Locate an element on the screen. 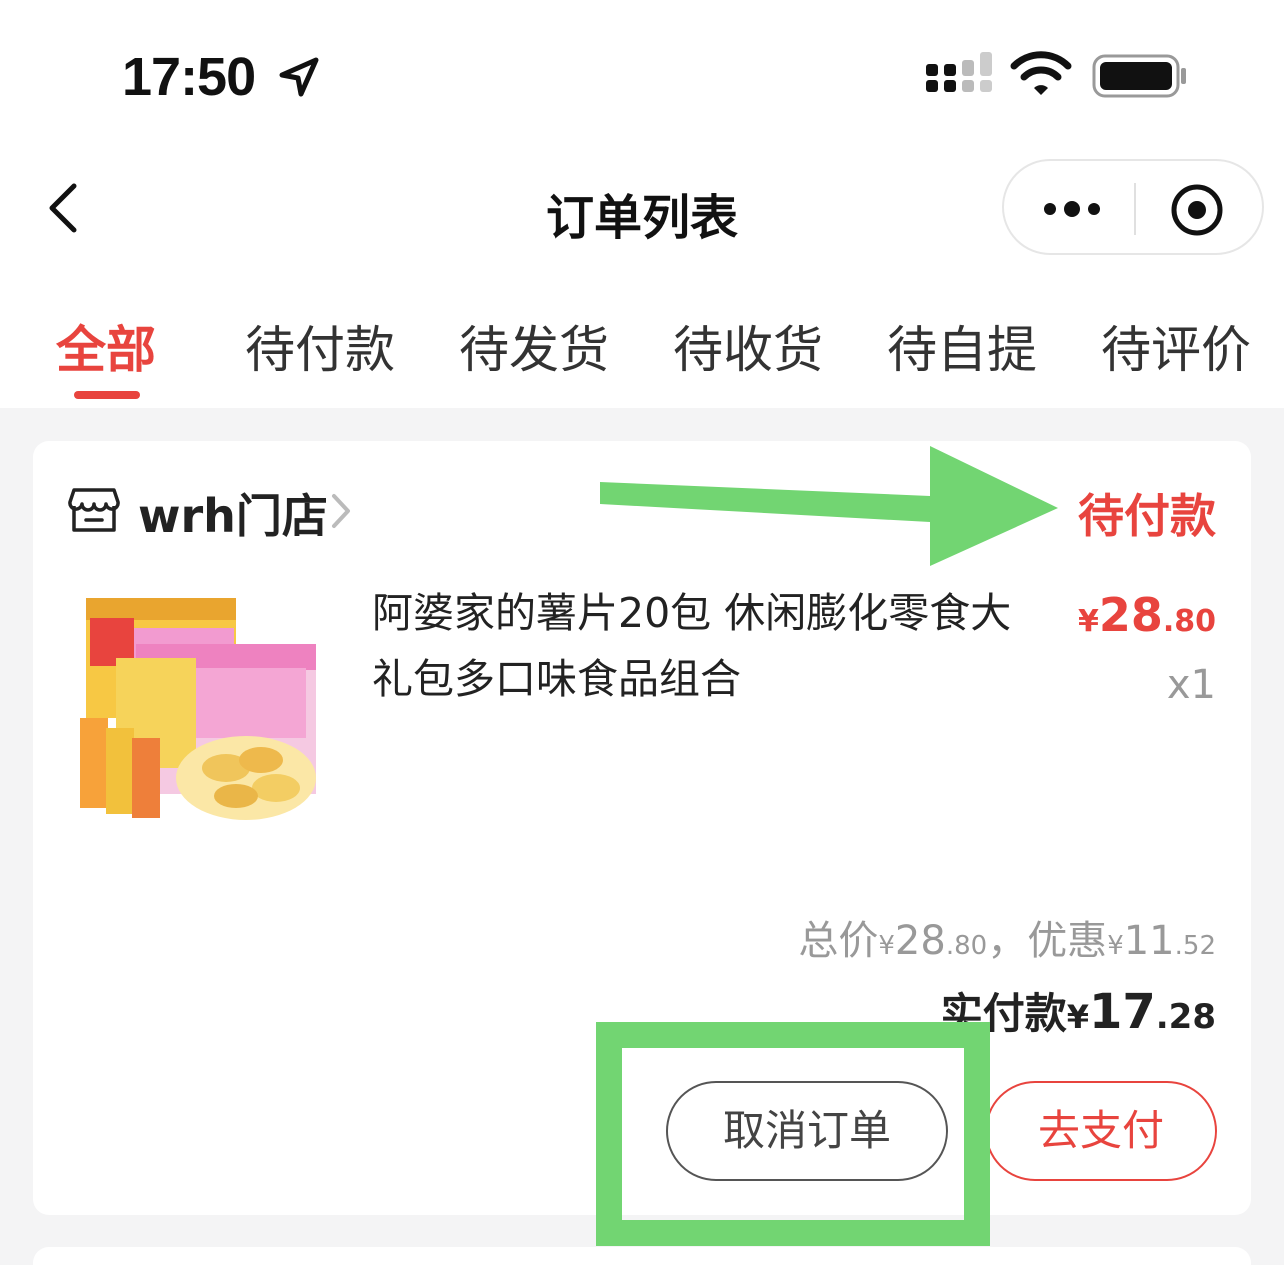 The height and width of the screenshot is (1265, 1284). discount-integer: 11 is located at coordinates (1149, 941).